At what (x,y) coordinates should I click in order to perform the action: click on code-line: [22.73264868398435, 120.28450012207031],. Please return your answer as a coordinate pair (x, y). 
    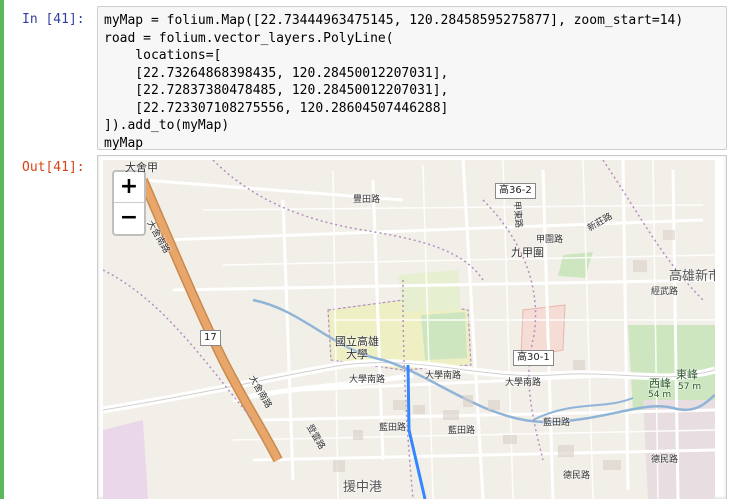
    Looking at the image, I should click on (276, 73).